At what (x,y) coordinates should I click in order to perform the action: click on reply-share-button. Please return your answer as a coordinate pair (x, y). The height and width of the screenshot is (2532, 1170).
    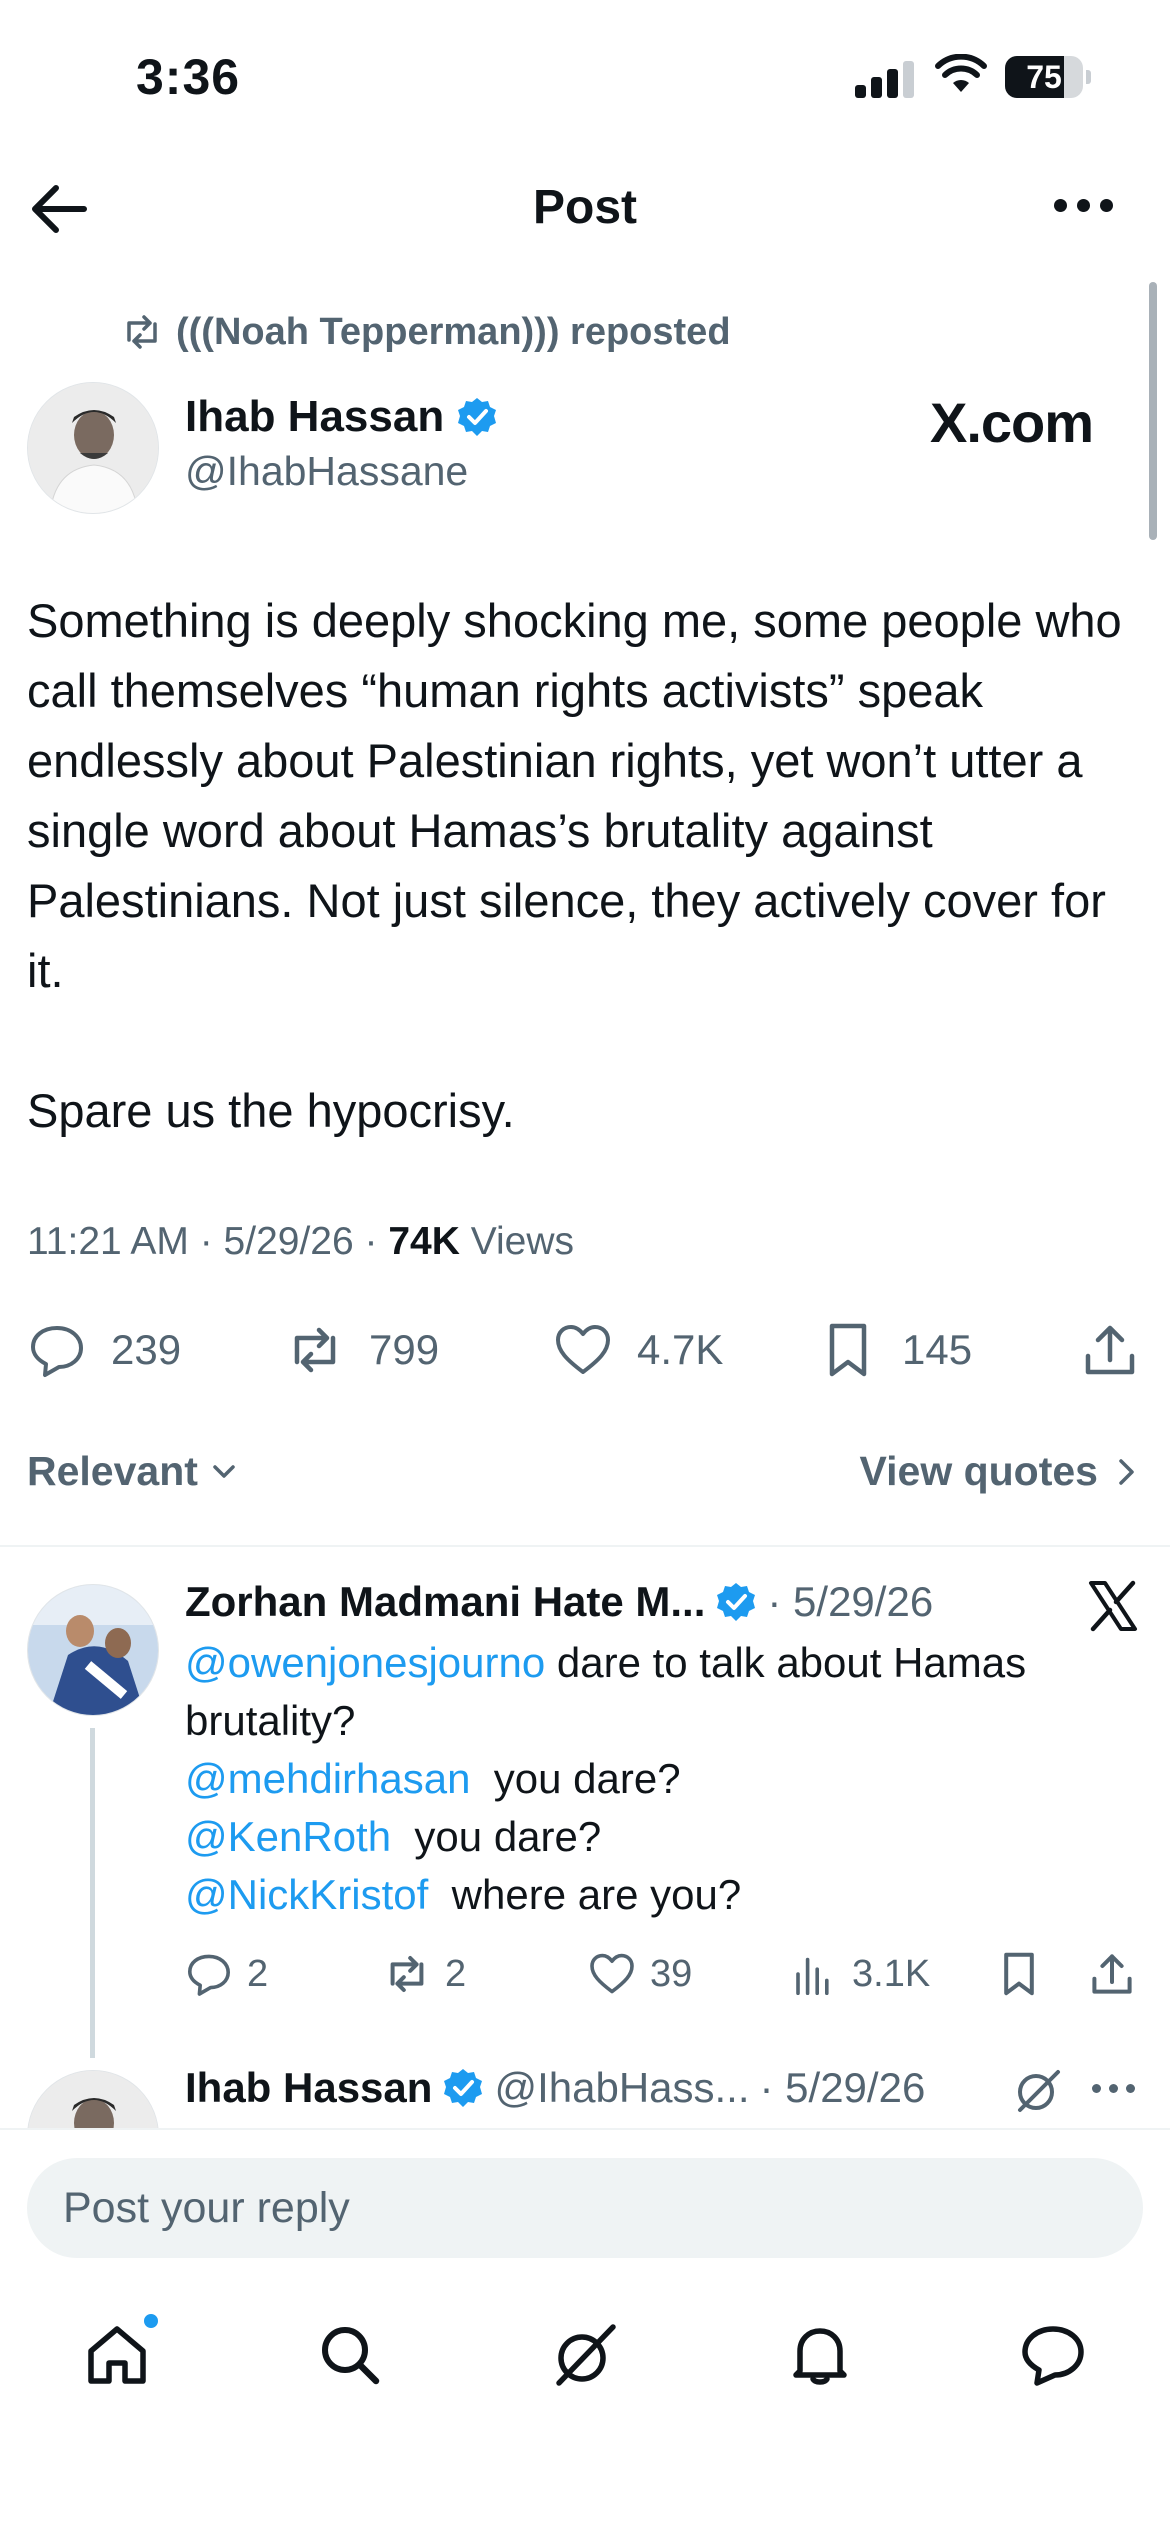
    Looking at the image, I should click on (1112, 1974).